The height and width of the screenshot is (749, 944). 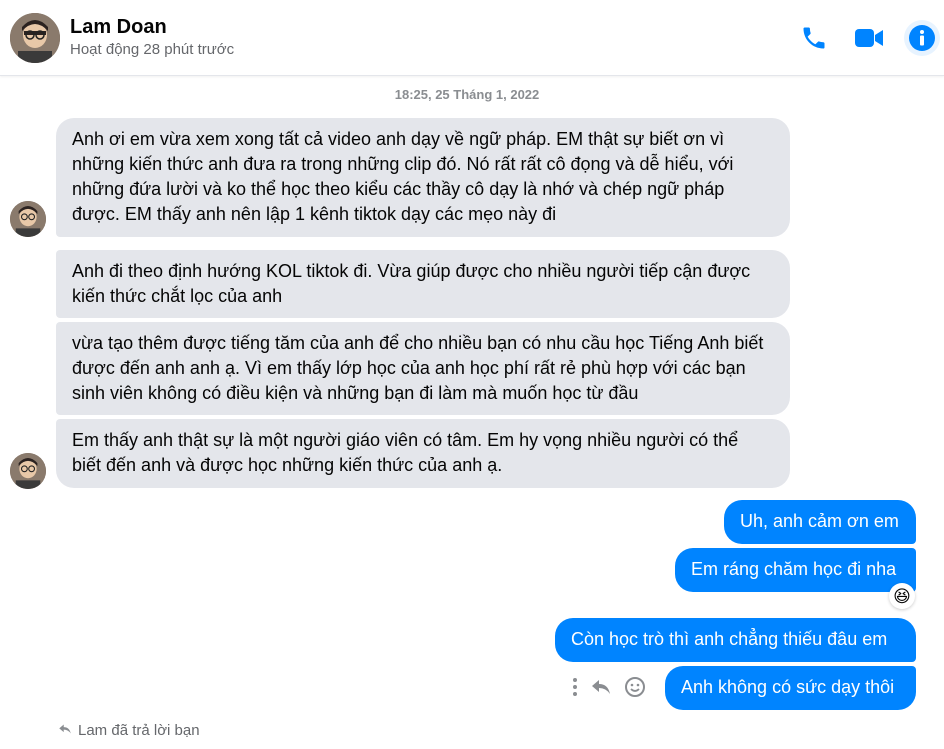 I want to click on message-timestamp: 18:25, 25 Tháng 1, 2022, so click(x=467, y=94).